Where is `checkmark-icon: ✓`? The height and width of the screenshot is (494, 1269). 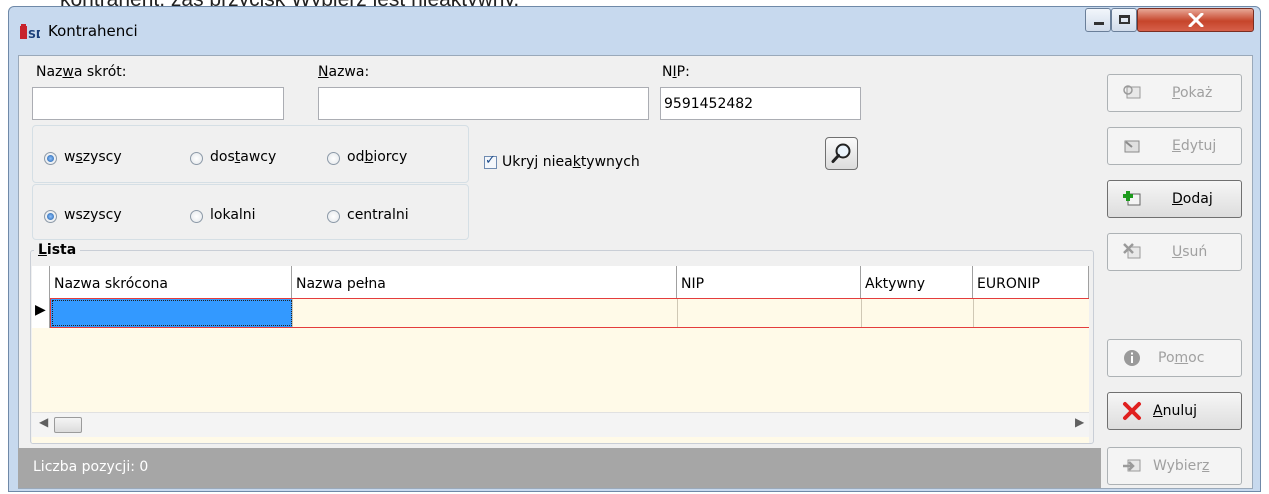
checkmark-icon: ✓ is located at coordinates (490, 160).